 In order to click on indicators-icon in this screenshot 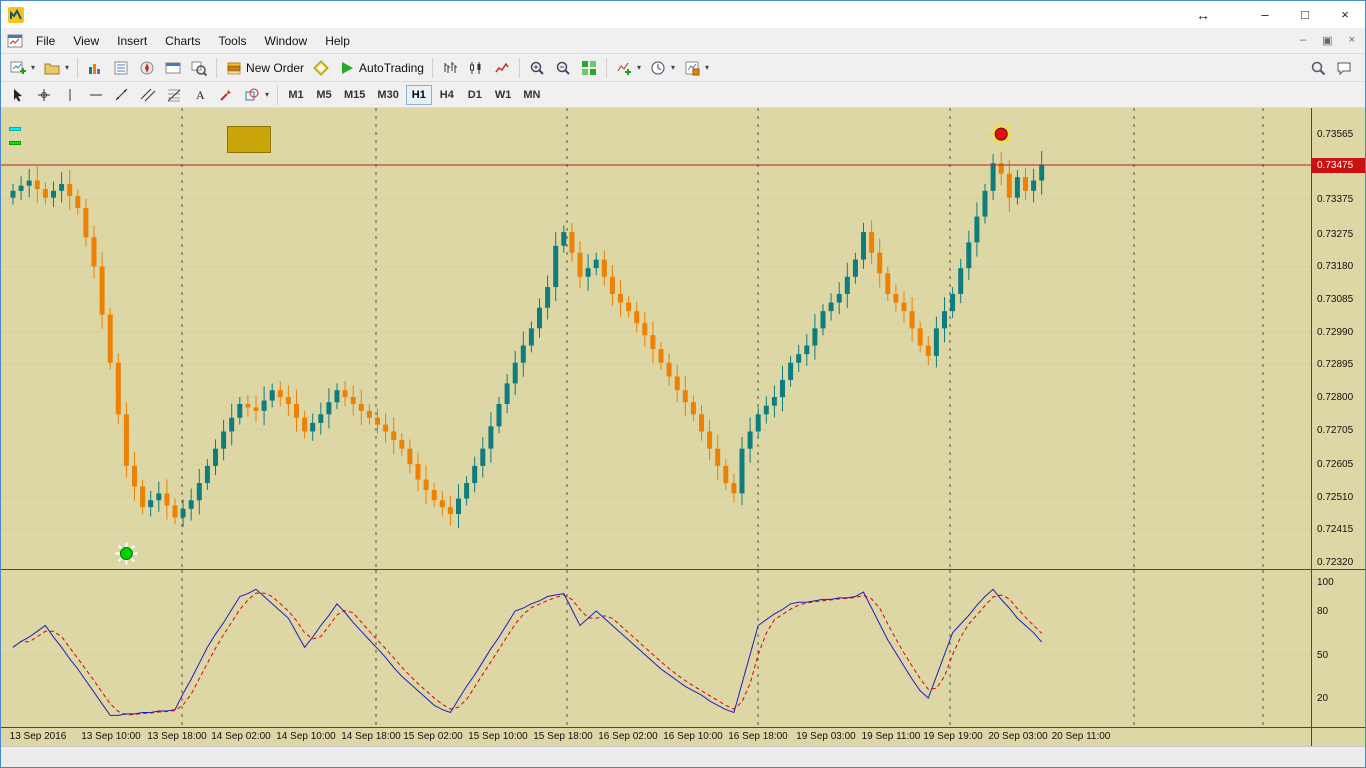, I will do `click(624, 68)`.